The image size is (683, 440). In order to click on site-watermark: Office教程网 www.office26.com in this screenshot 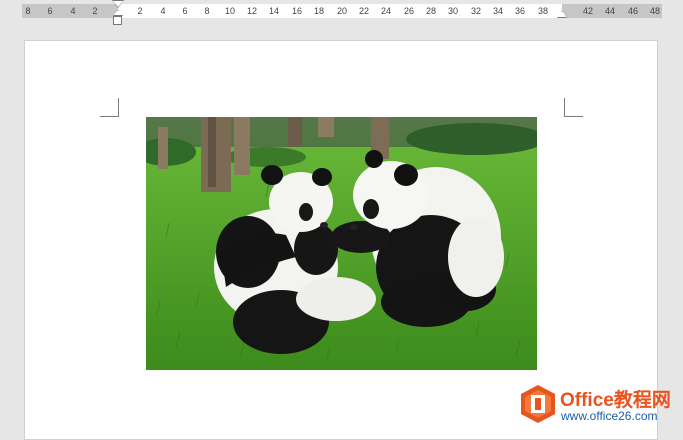, I will do `click(601, 407)`.